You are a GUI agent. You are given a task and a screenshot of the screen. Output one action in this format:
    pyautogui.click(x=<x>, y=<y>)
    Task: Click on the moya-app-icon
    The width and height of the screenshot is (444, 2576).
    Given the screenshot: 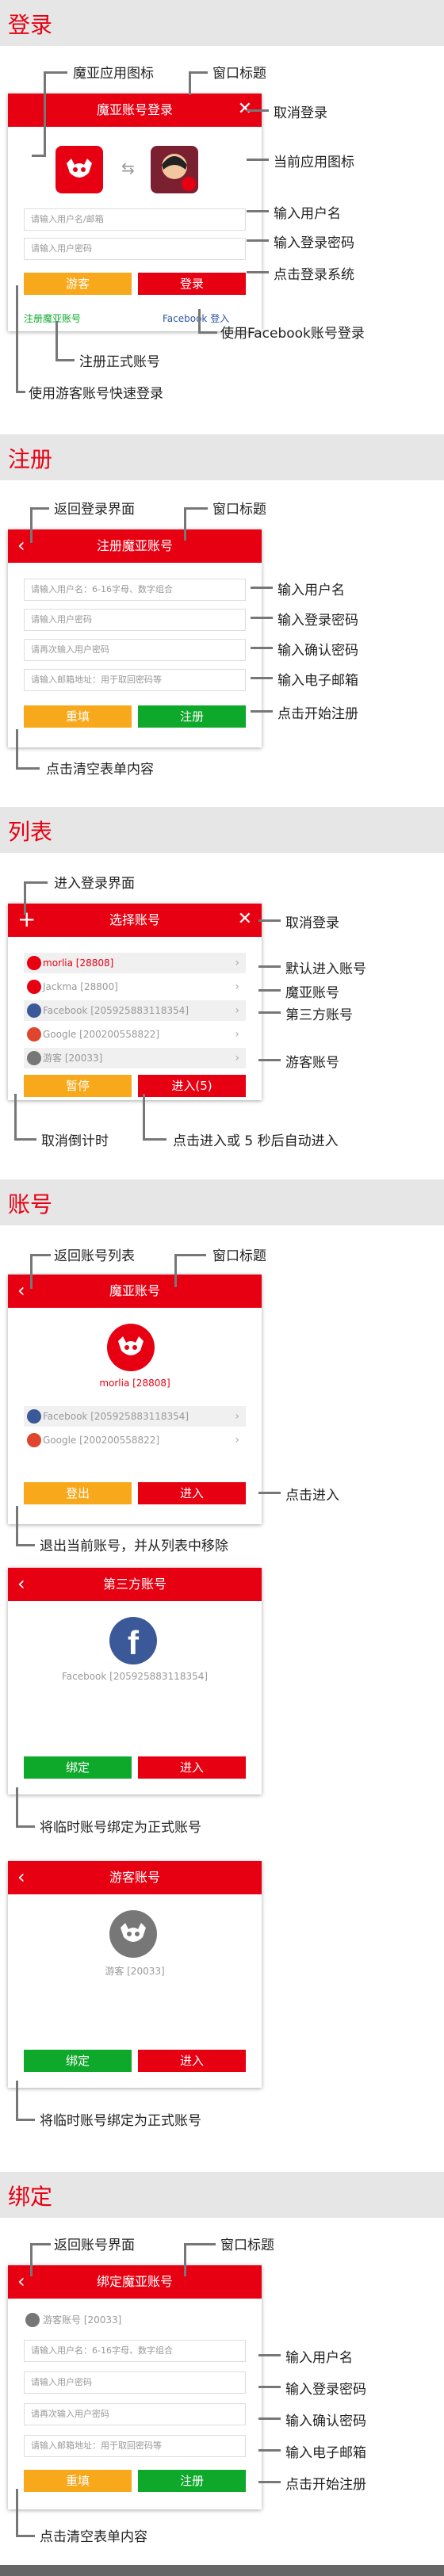 What is the action you would take?
    pyautogui.click(x=79, y=169)
    